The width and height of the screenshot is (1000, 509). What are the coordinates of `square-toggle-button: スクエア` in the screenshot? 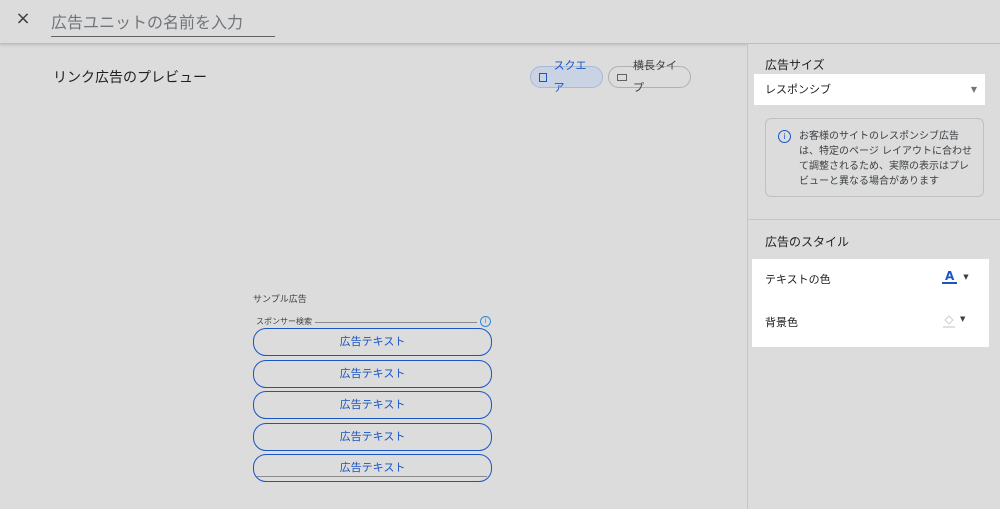 It's located at (566, 76).